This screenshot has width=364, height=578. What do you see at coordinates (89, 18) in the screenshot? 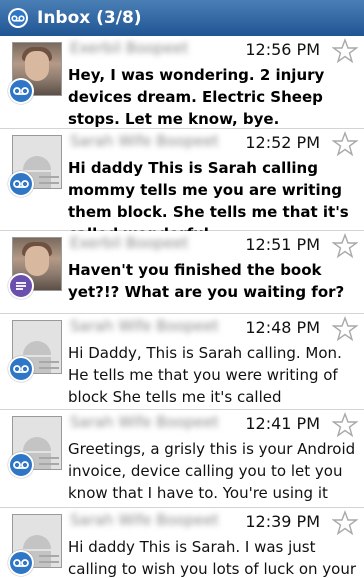
I see `inbox-title: Inbox (3/8)` at bounding box center [89, 18].